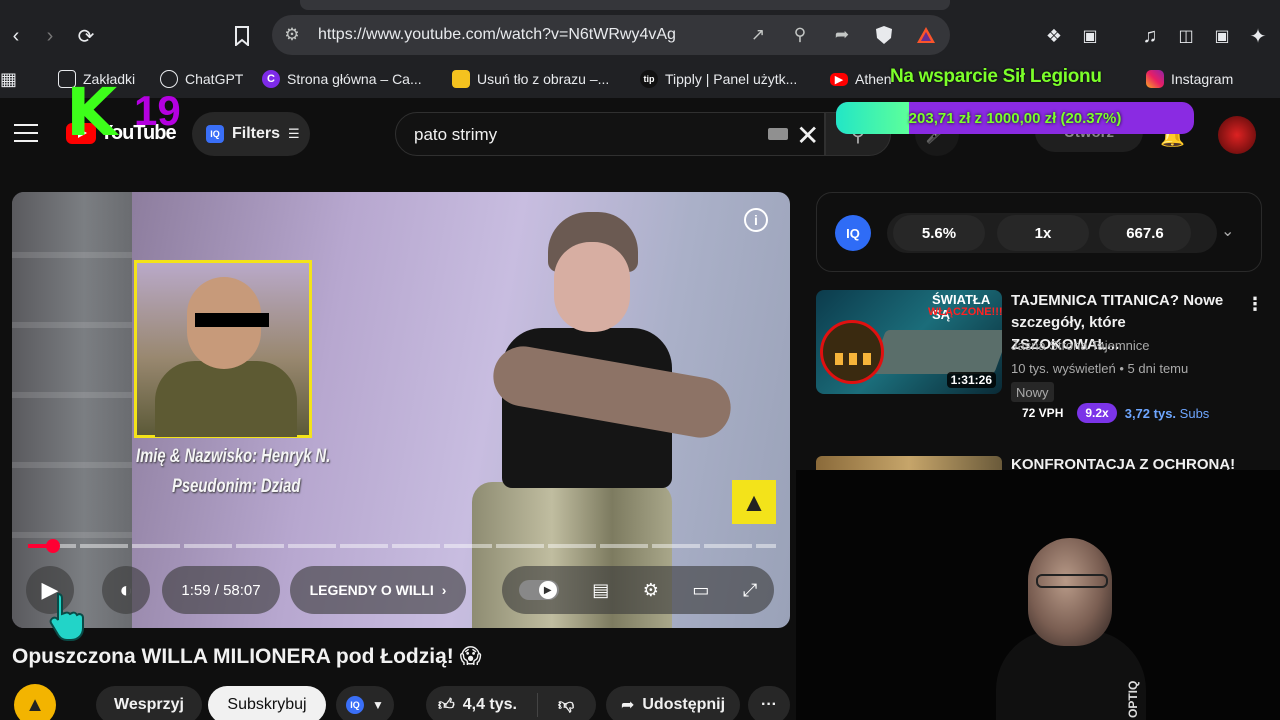  I want to click on support-label: Wesprzyj, so click(149, 704).